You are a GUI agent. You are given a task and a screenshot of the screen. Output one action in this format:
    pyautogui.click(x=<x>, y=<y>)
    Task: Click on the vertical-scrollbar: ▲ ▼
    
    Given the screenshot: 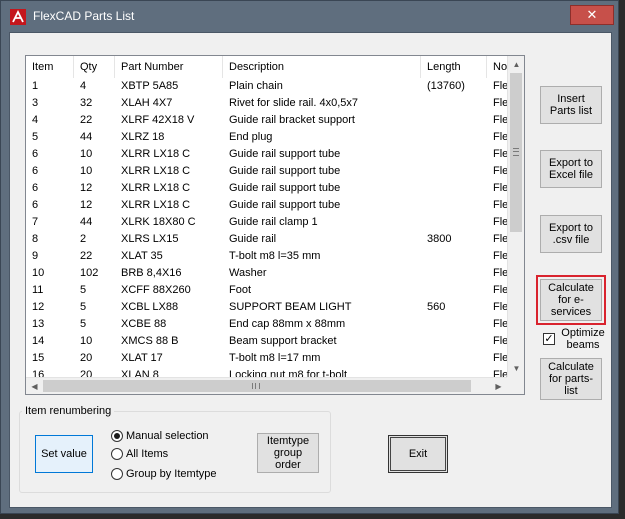 What is the action you would take?
    pyautogui.click(x=515, y=216)
    